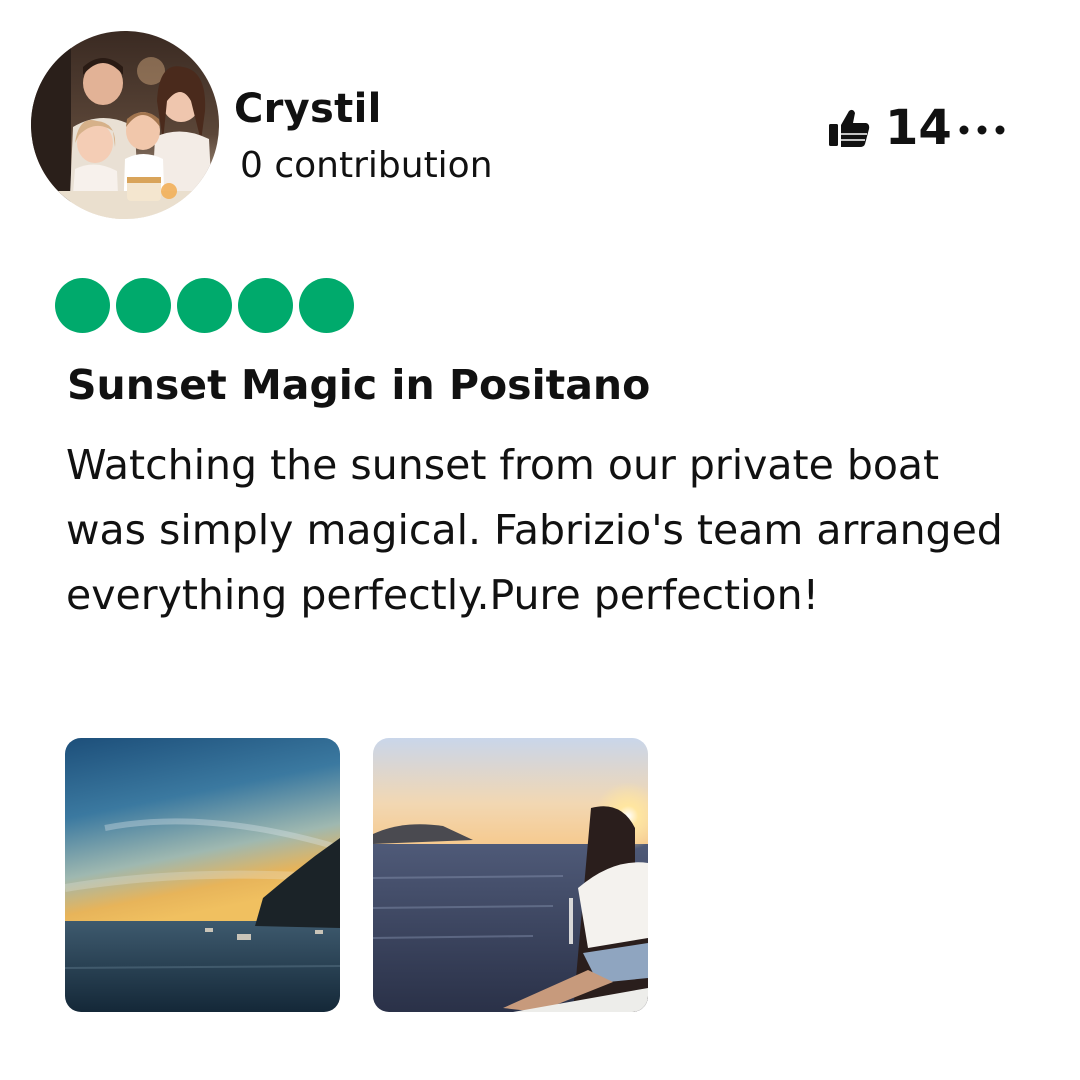 Image resolution: width=1080 pixels, height=1080 pixels. I want to click on more-options-button, so click(983, 130).